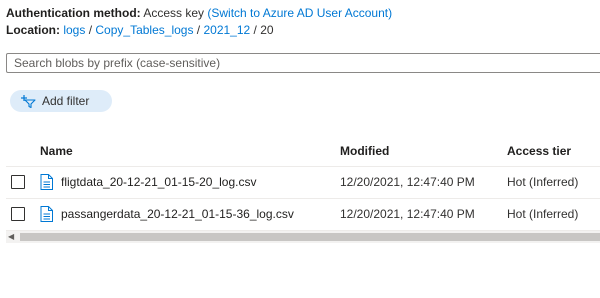 Image resolution: width=600 pixels, height=298 pixels. Describe the element at coordinates (303, 63) in the screenshot. I see `search-blobs-input` at that location.